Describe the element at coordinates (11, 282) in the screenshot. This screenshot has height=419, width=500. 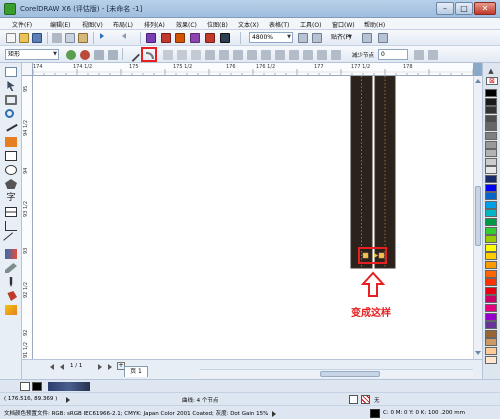
I see `outline-pen-icon` at that location.